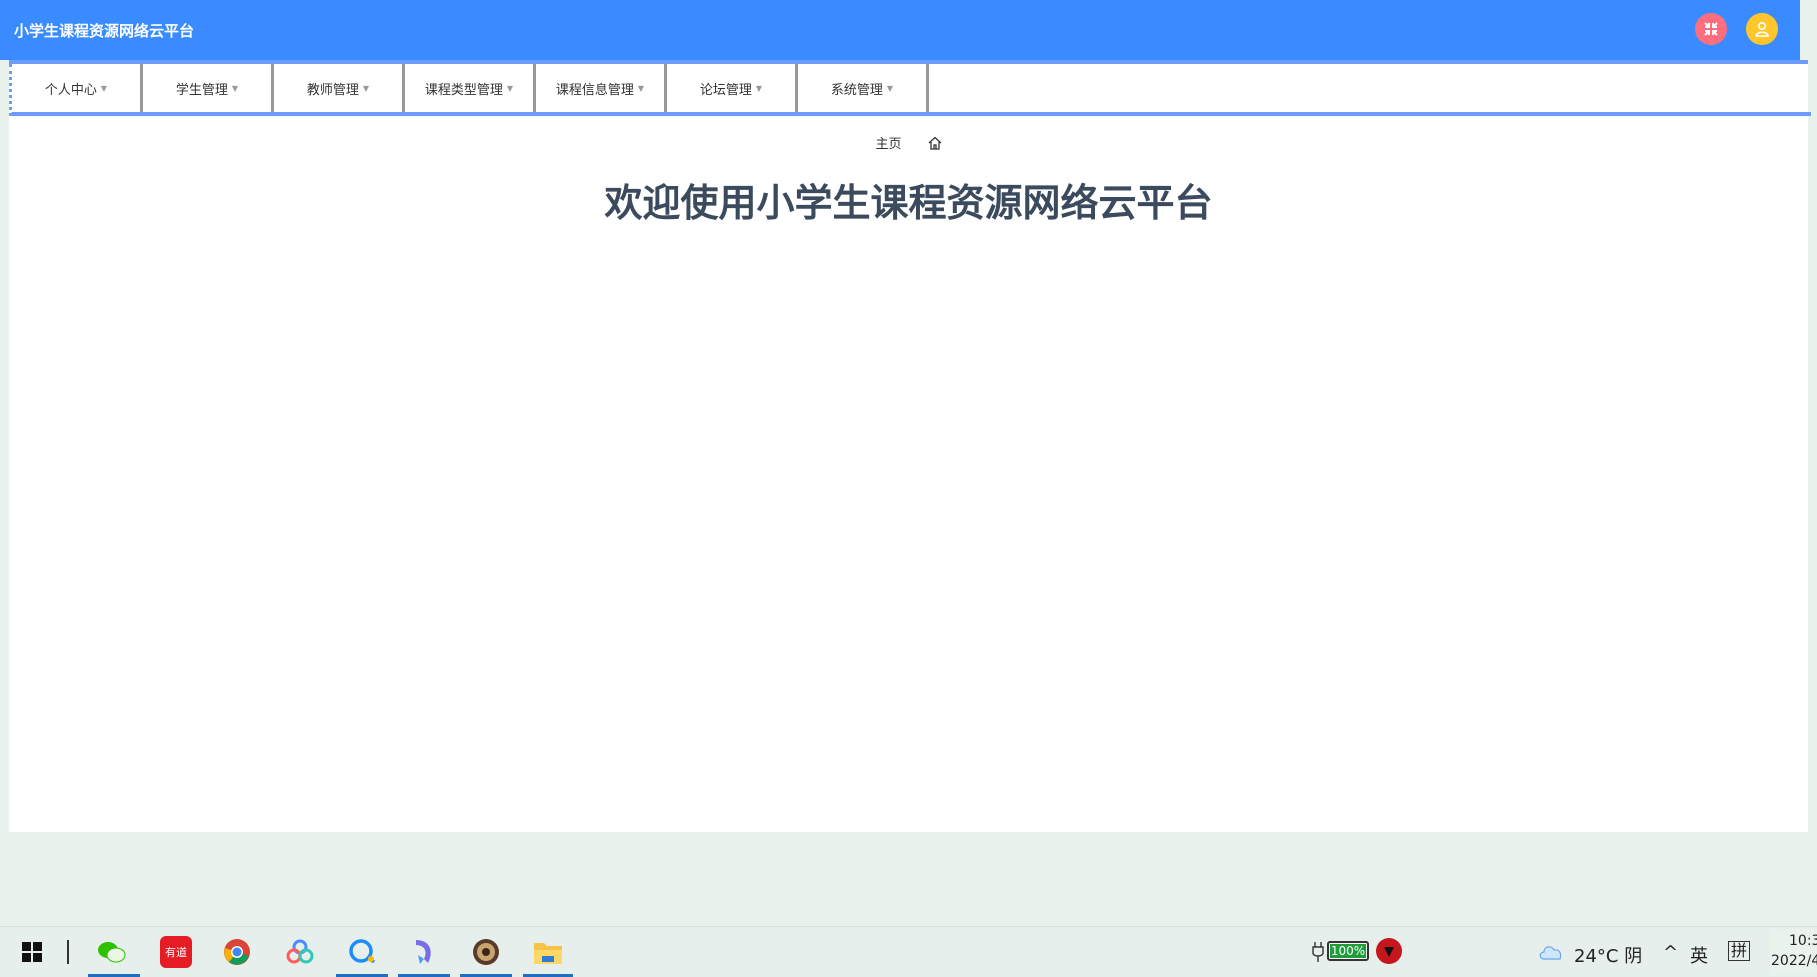 This screenshot has width=1817, height=977. I want to click on nav-item-label: 课程类型管理, so click(463, 90).